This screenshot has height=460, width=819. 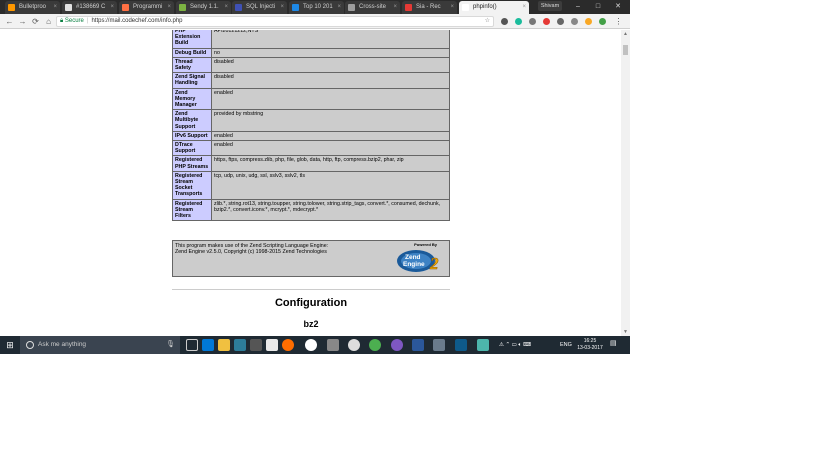 What do you see at coordinates (590, 348) in the screenshot?
I see `clock-date: 13-03-2017` at bounding box center [590, 348].